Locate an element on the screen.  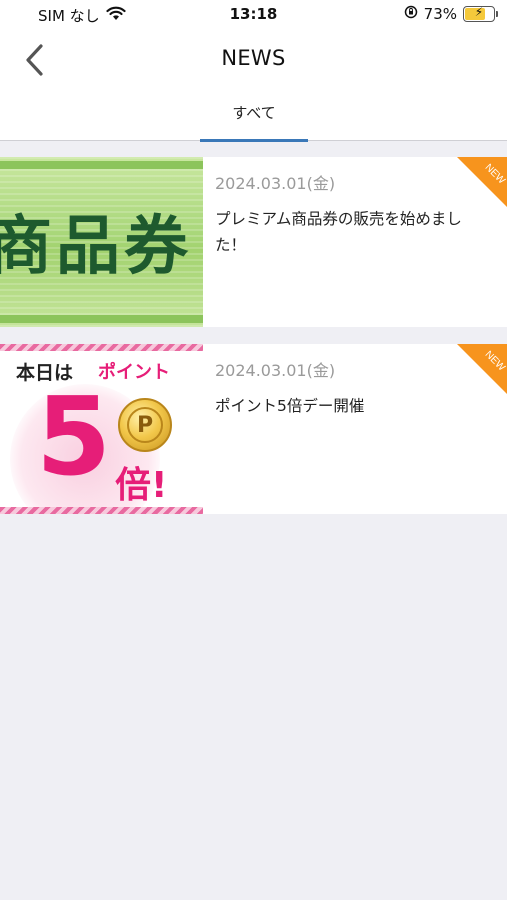
tab-all: すべて is located at coordinates (254, 116).